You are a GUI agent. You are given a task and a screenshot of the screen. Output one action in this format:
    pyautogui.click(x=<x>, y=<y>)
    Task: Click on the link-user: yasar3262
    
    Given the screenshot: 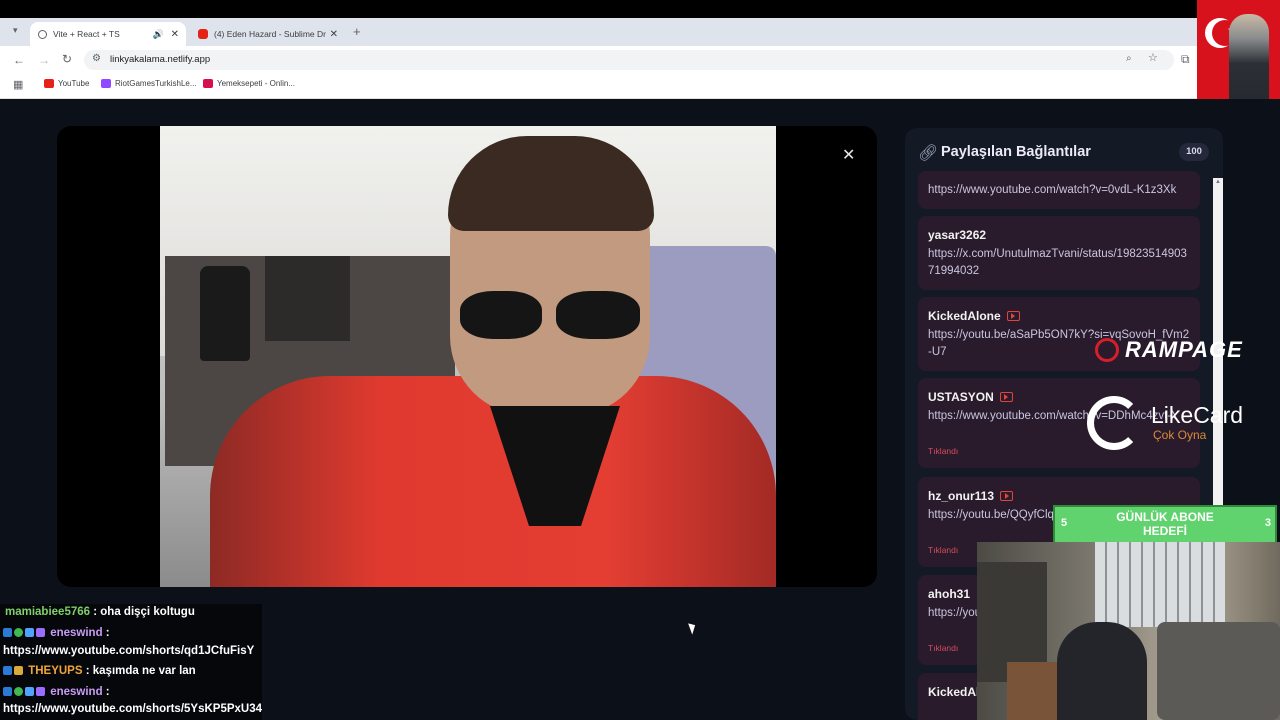 What is the action you would take?
    pyautogui.click(x=957, y=235)
    